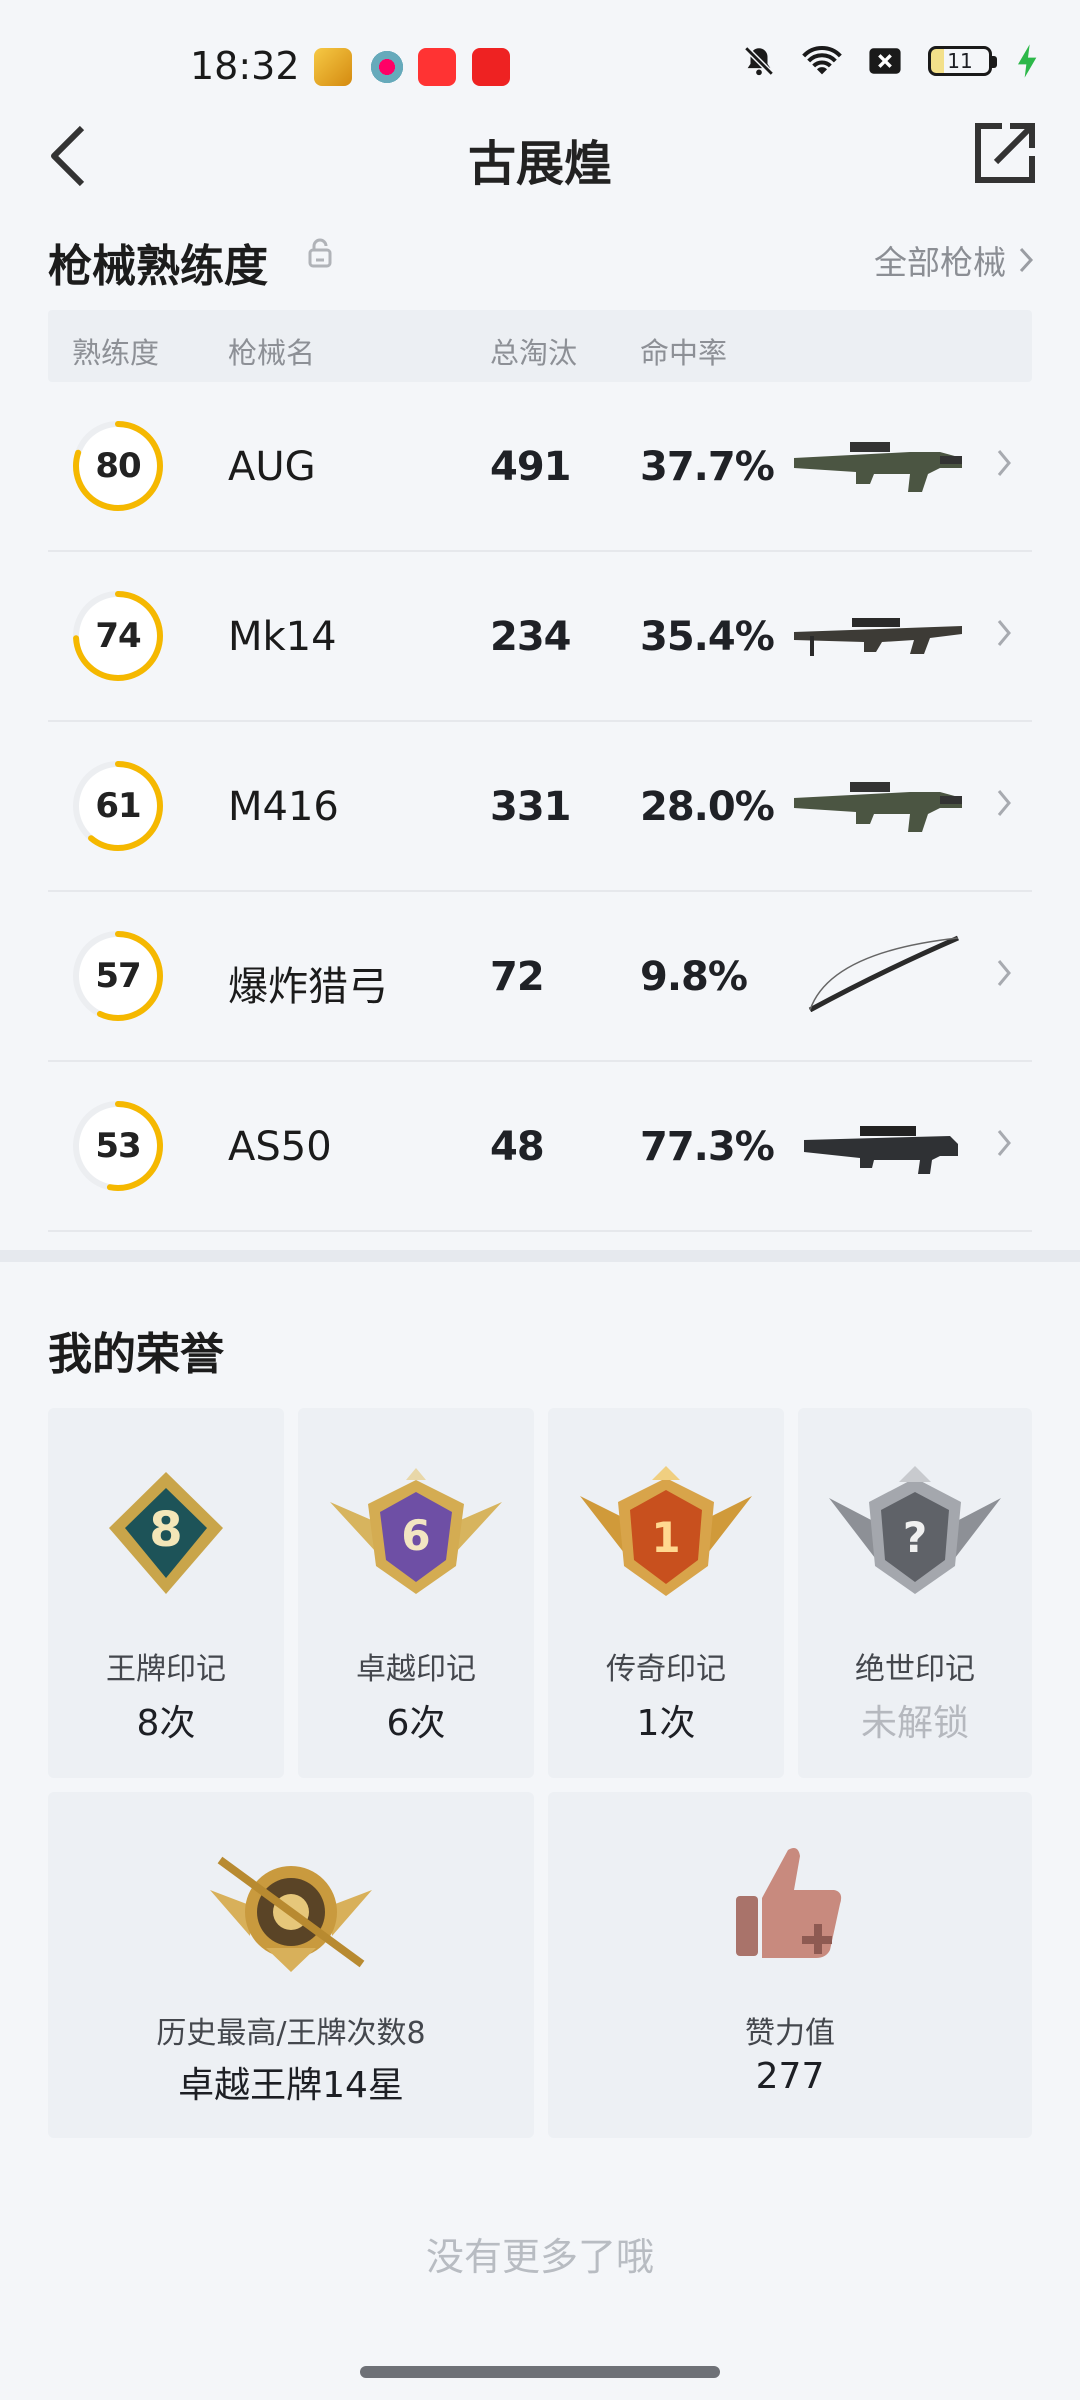 The width and height of the screenshot is (1080, 2400). What do you see at coordinates (165, 1530) in the screenshot?
I see `badge-number: 8` at bounding box center [165, 1530].